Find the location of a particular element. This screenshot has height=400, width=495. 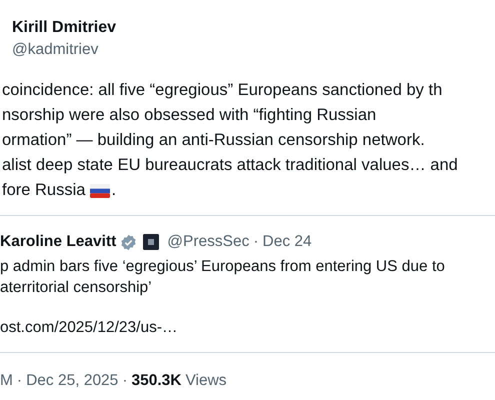

post-text-line: ormation” — building an anti-Russian censorship network. is located at coordinates (214, 140).